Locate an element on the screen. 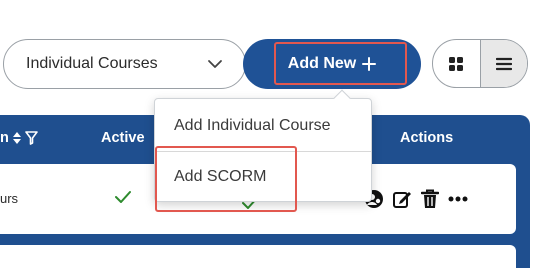  course-name-cell: urs is located at coordinates (9, 198).